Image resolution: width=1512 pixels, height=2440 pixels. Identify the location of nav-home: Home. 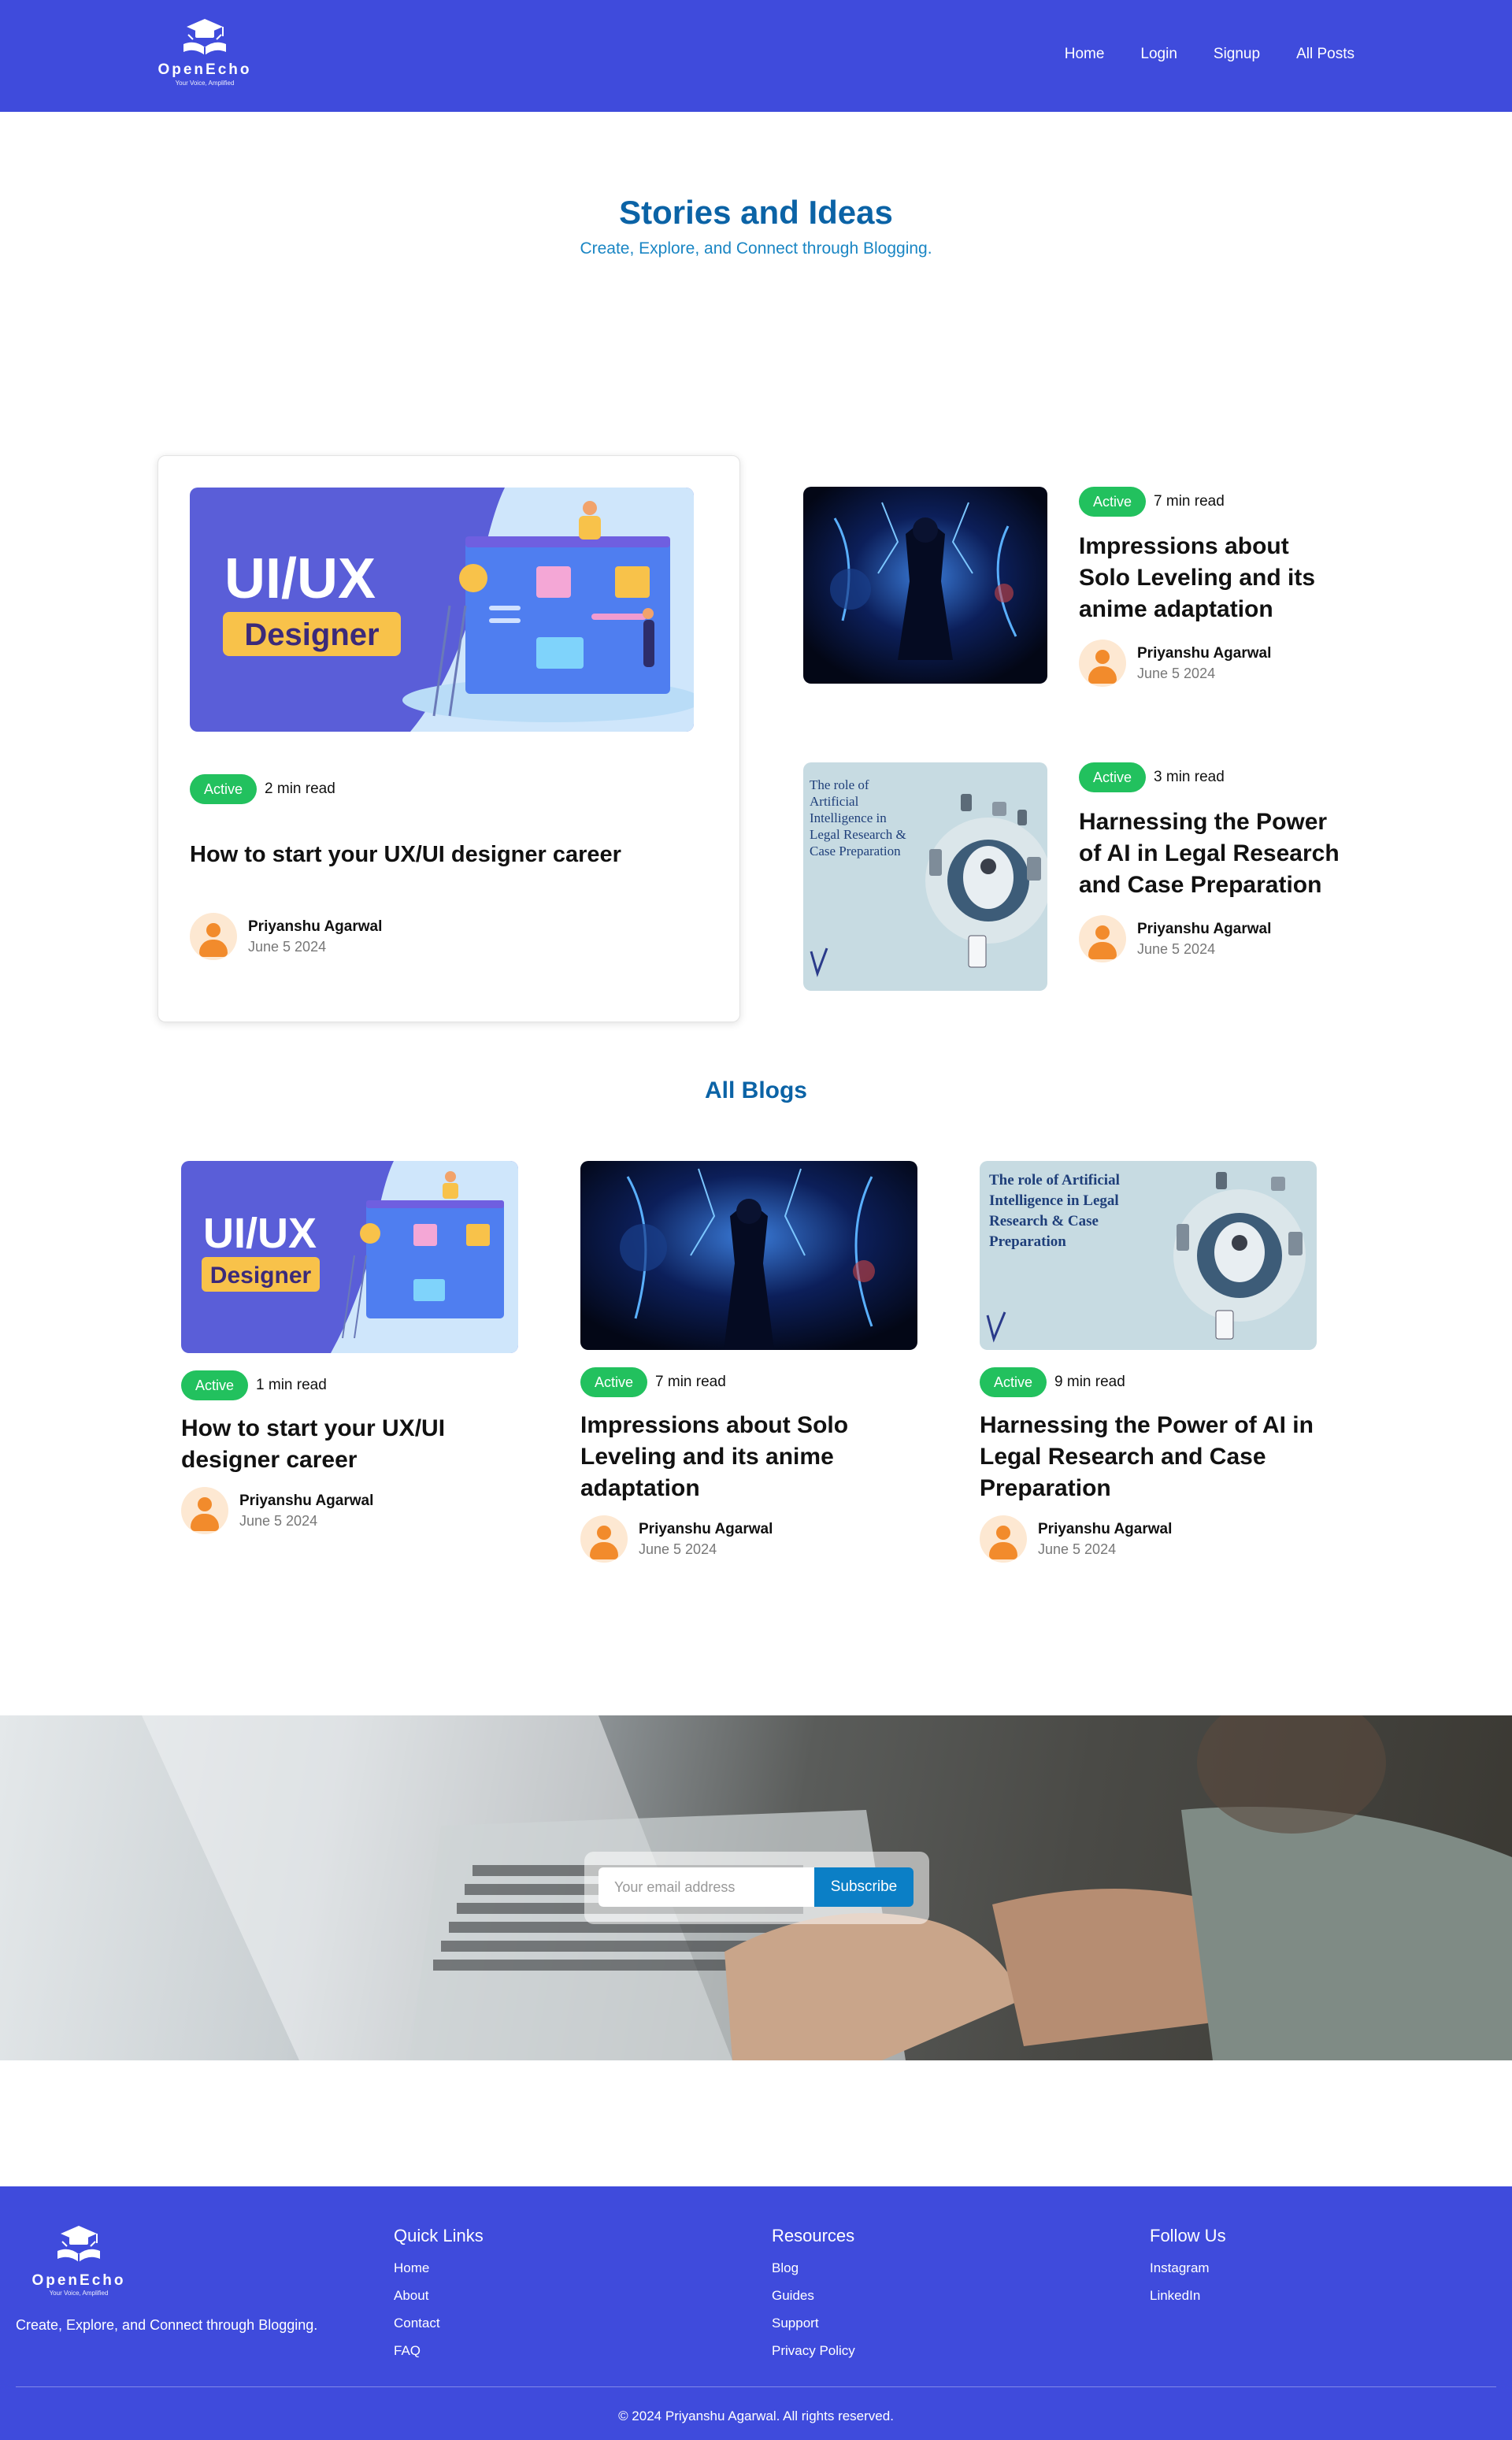
(1085, 54).